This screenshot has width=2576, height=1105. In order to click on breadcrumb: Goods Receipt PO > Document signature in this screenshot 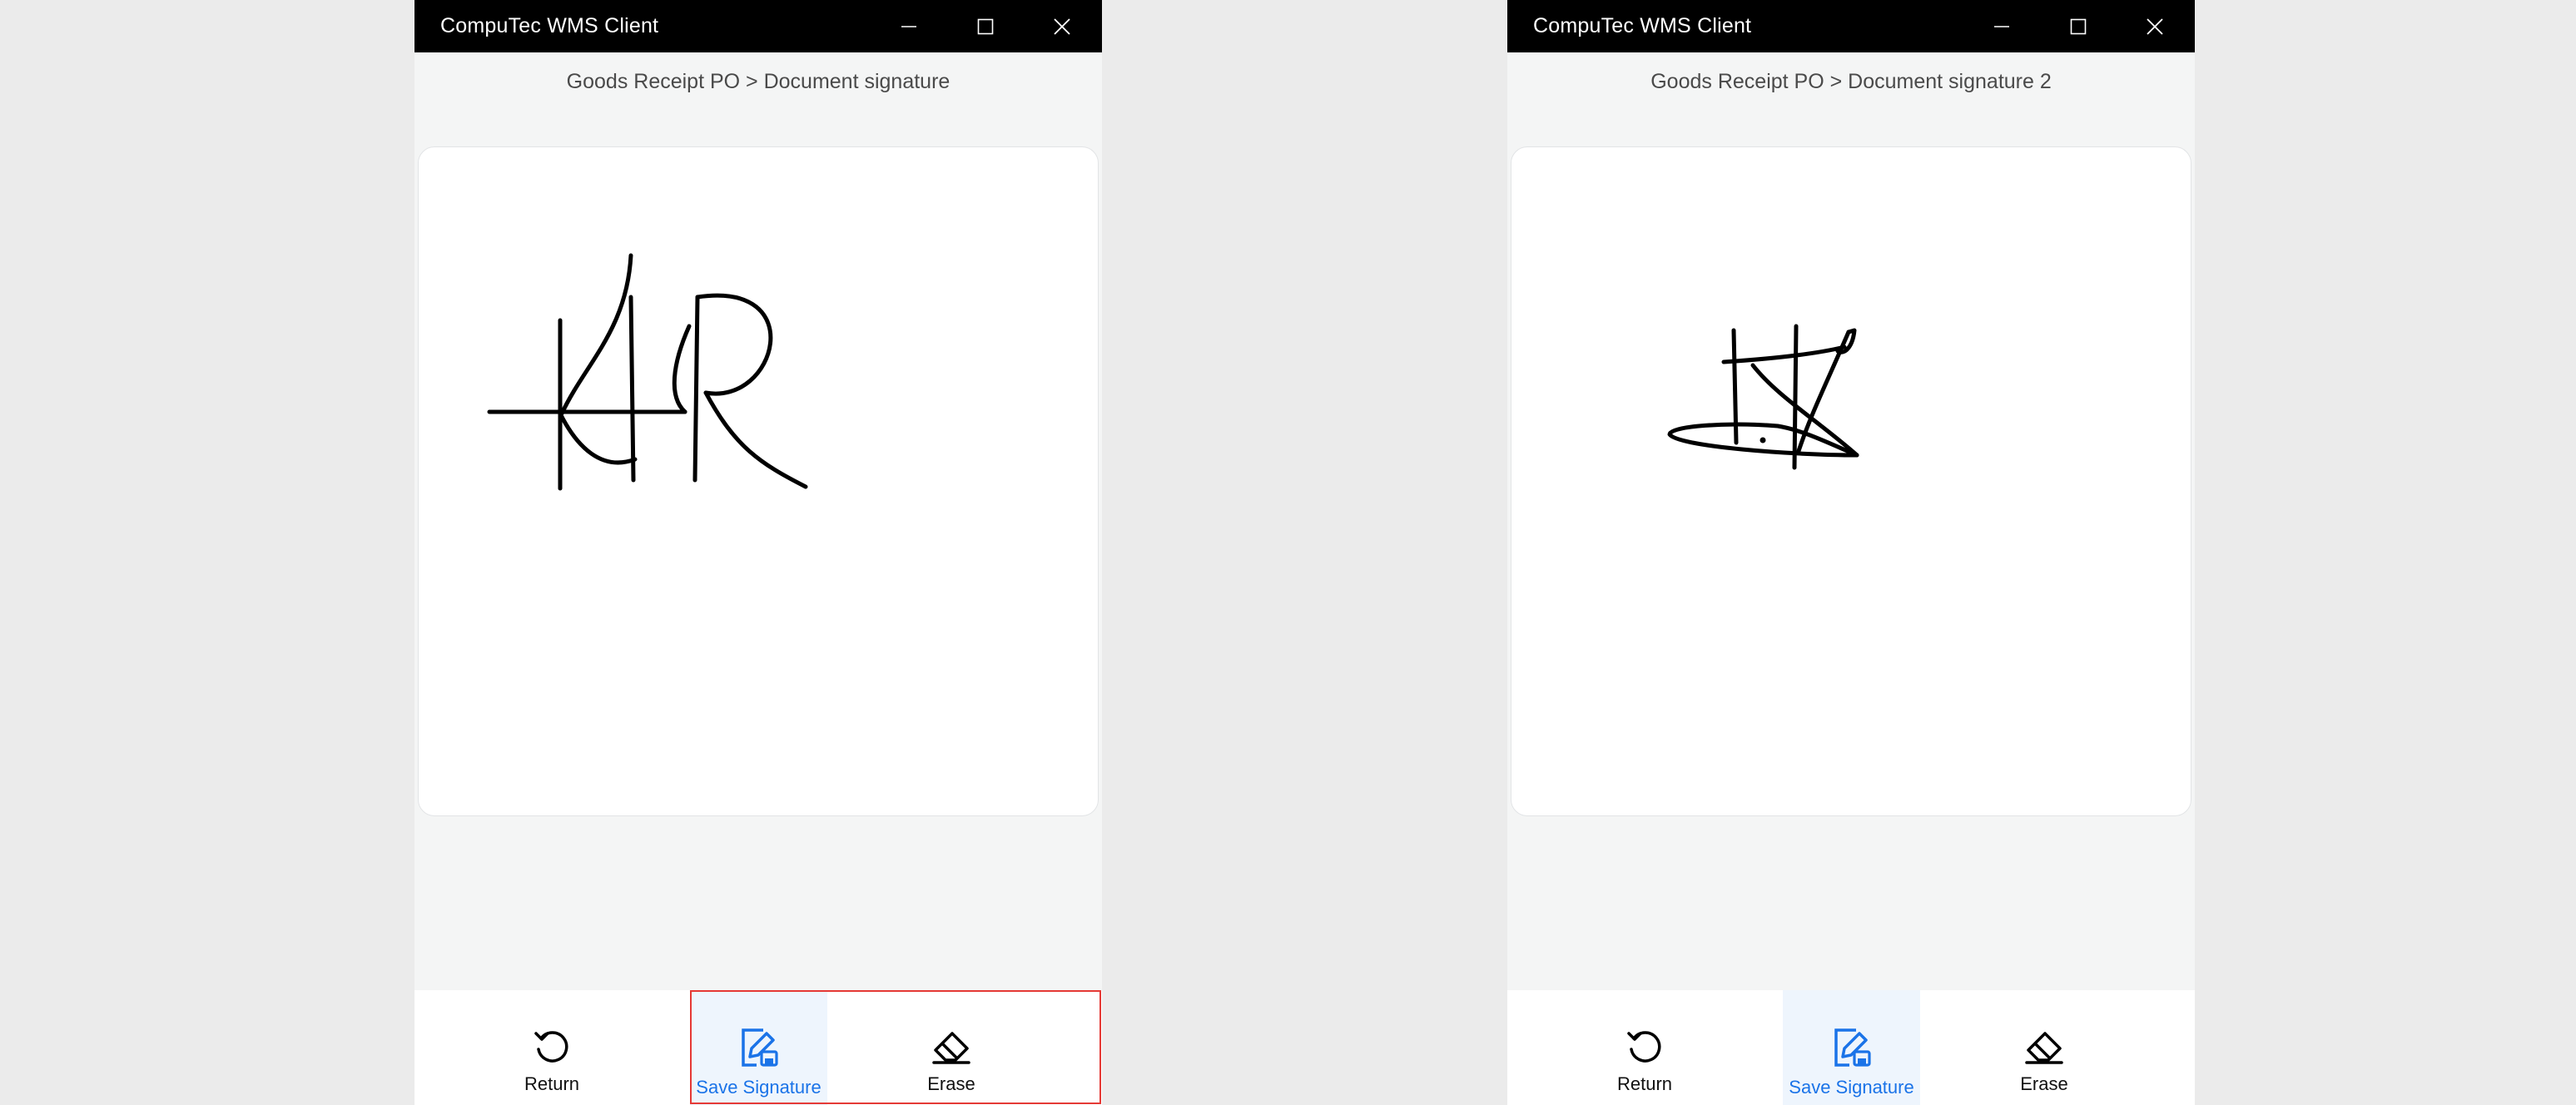, I will do `click(758, 81)`.